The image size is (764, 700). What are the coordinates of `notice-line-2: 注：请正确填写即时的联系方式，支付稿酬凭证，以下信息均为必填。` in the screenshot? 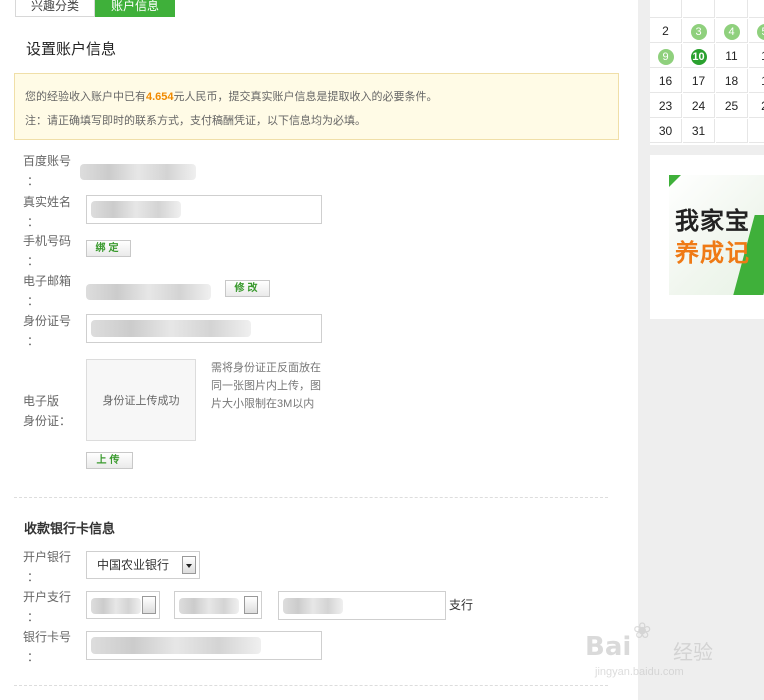 It's located at (195, 121).